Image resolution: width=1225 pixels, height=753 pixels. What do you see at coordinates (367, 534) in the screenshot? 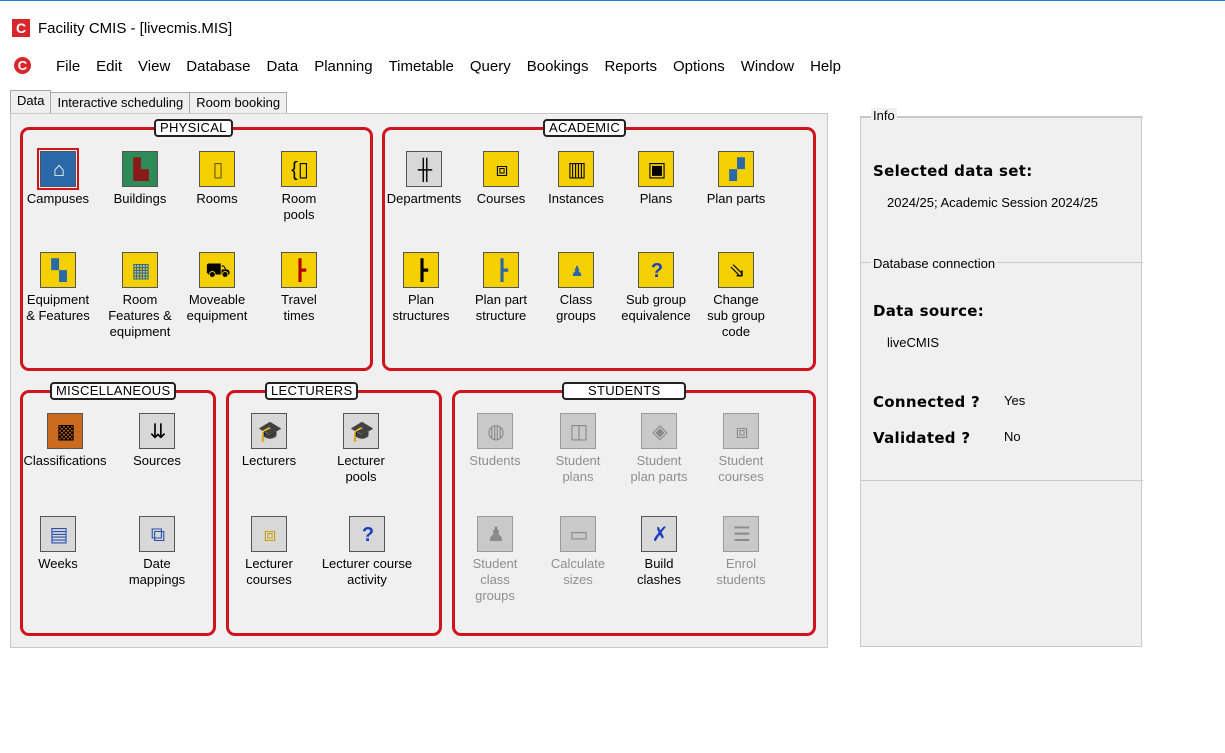
I see `lecturer-activity-question-icon: ?` at bounding box center [367, 534].